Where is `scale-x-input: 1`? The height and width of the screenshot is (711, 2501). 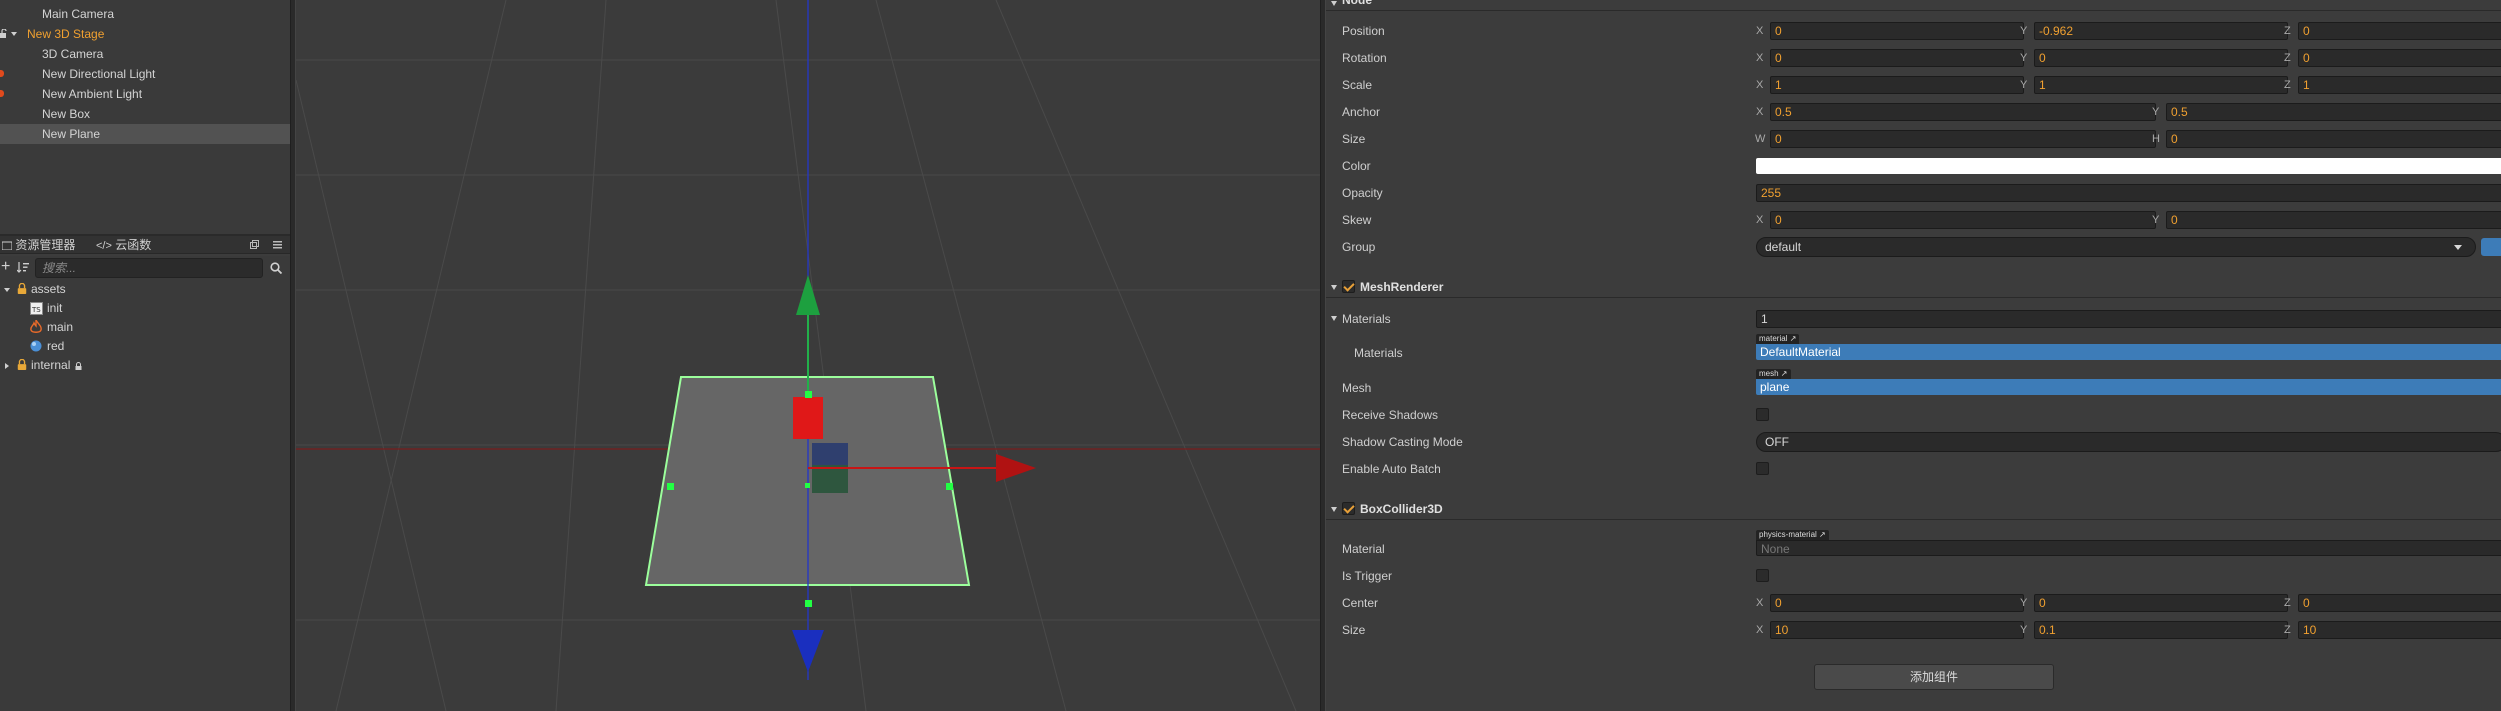 scale-x-input: 1 is located at coordinates (1897, 85).